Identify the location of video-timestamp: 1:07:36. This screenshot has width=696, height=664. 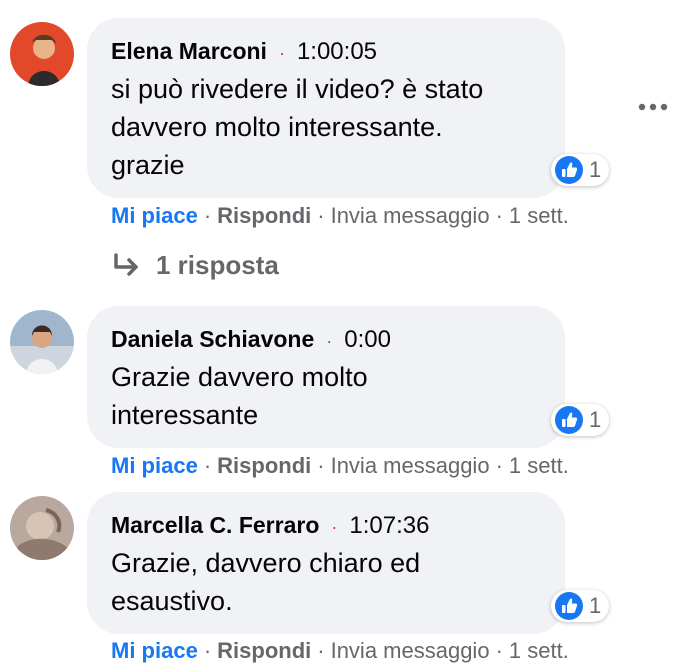
(389, 526).